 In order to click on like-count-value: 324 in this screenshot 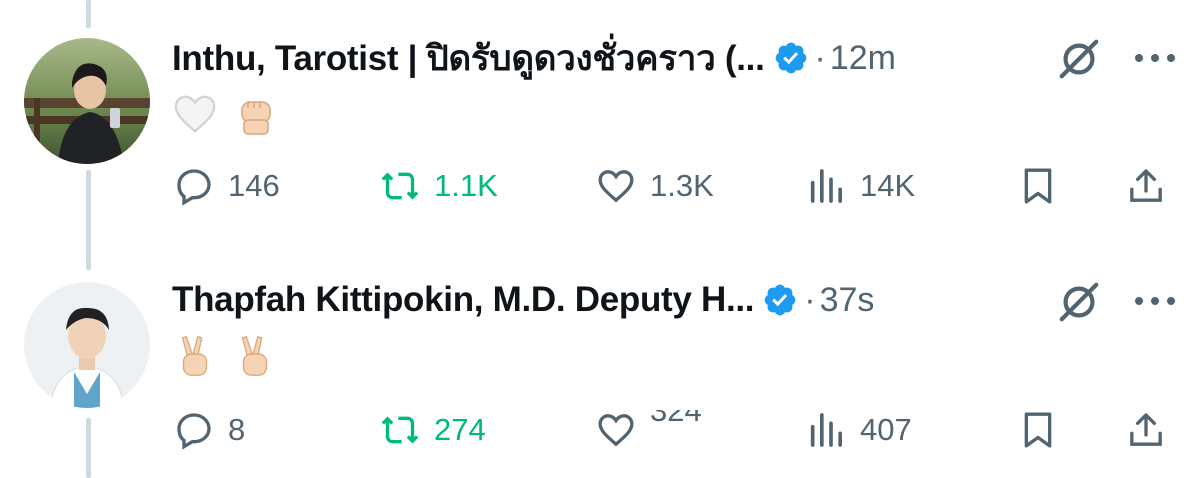, I will do `click(676, 419)`.